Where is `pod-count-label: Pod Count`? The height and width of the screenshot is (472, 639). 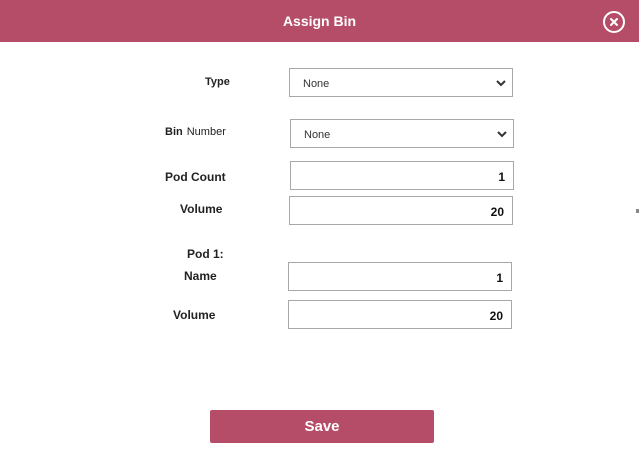
pod-count-label: Pod Count is located at coordinates (195, 177).